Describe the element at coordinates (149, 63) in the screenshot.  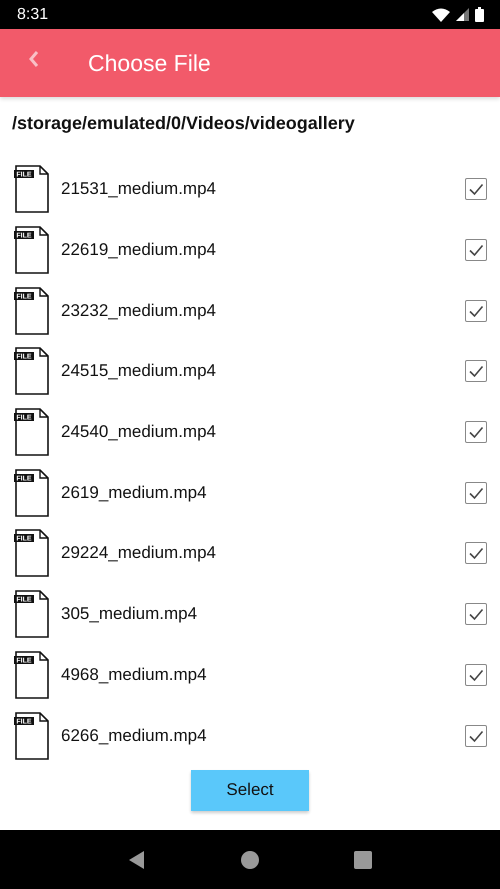
I see `screen-title: Choose File` at that location.